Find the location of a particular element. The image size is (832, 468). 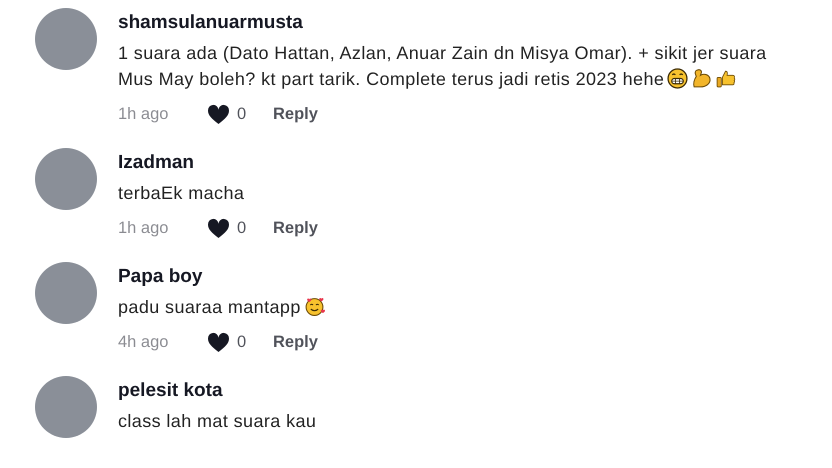

comment-text: class lah mat suara kau is located at coordinates (217, 421).